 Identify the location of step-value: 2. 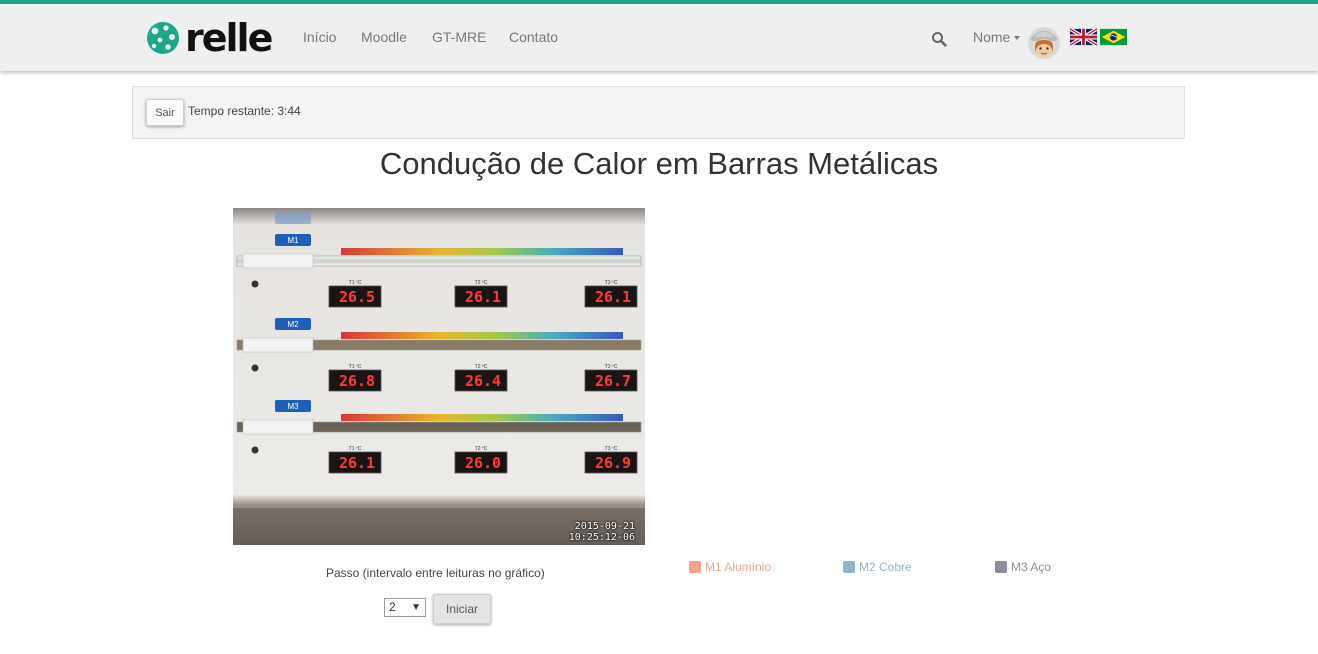
(392, 607).